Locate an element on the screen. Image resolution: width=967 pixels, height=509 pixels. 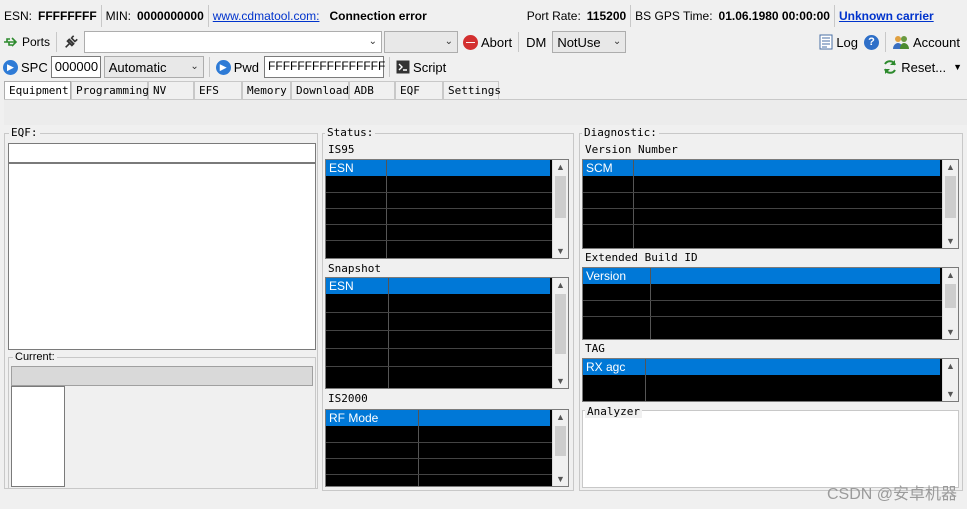
spc-input: 000000 is located at coordinates (75, 67).